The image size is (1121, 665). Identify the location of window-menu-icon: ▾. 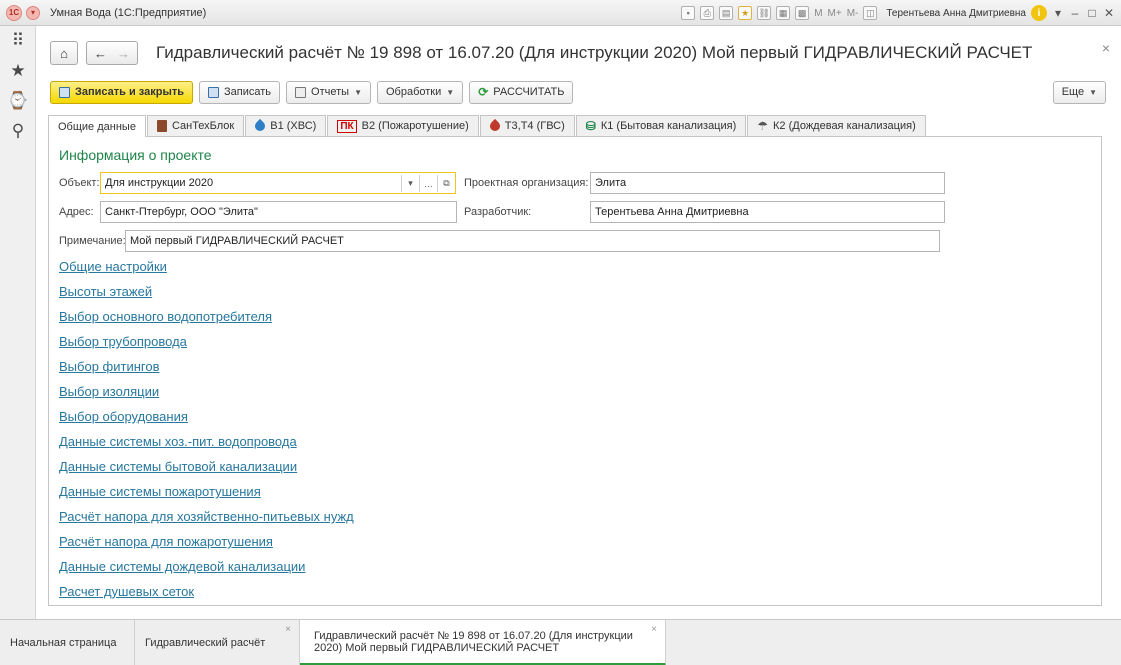
(1058, 13).